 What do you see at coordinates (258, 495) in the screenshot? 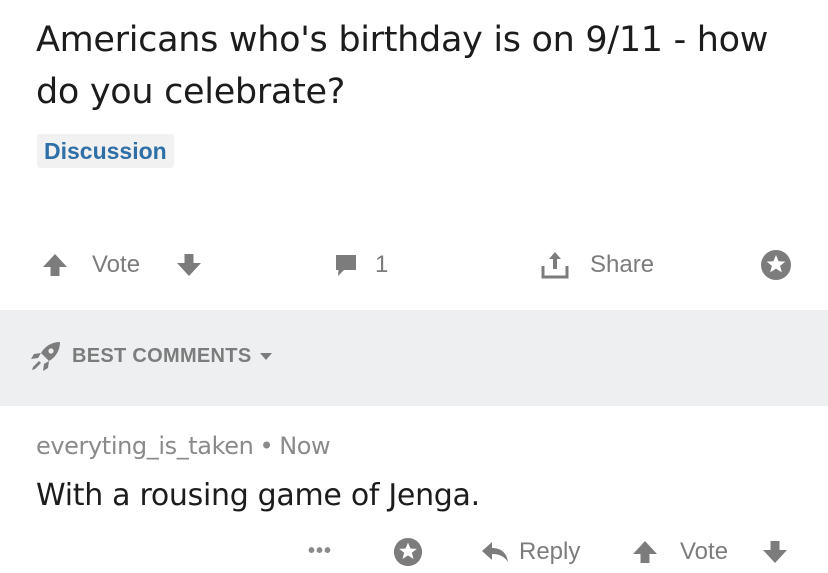
I see `comment-body: With a rousing game of Jenga.` at bounding box center [258, 495].